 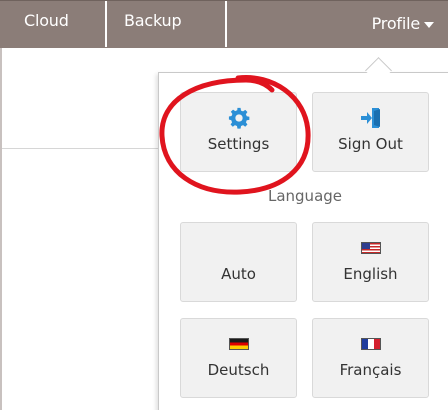 I want to click on settings-button: Settings, so click(x=238, y=132).